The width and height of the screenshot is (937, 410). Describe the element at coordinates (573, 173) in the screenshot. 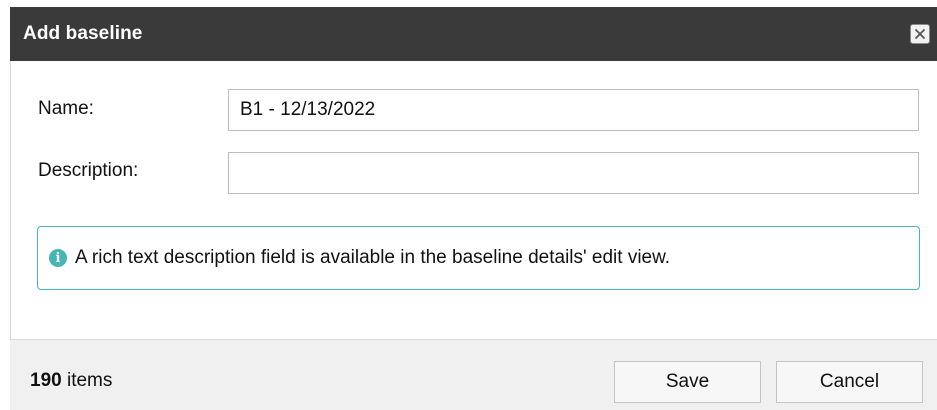

I see `description-input` at that location.